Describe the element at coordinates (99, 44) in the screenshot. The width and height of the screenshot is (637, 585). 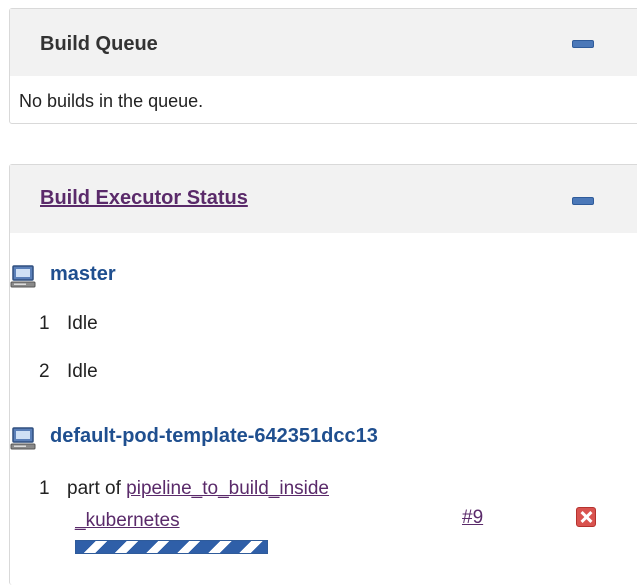
I see `build-queue-title: Build Queue` at that location.